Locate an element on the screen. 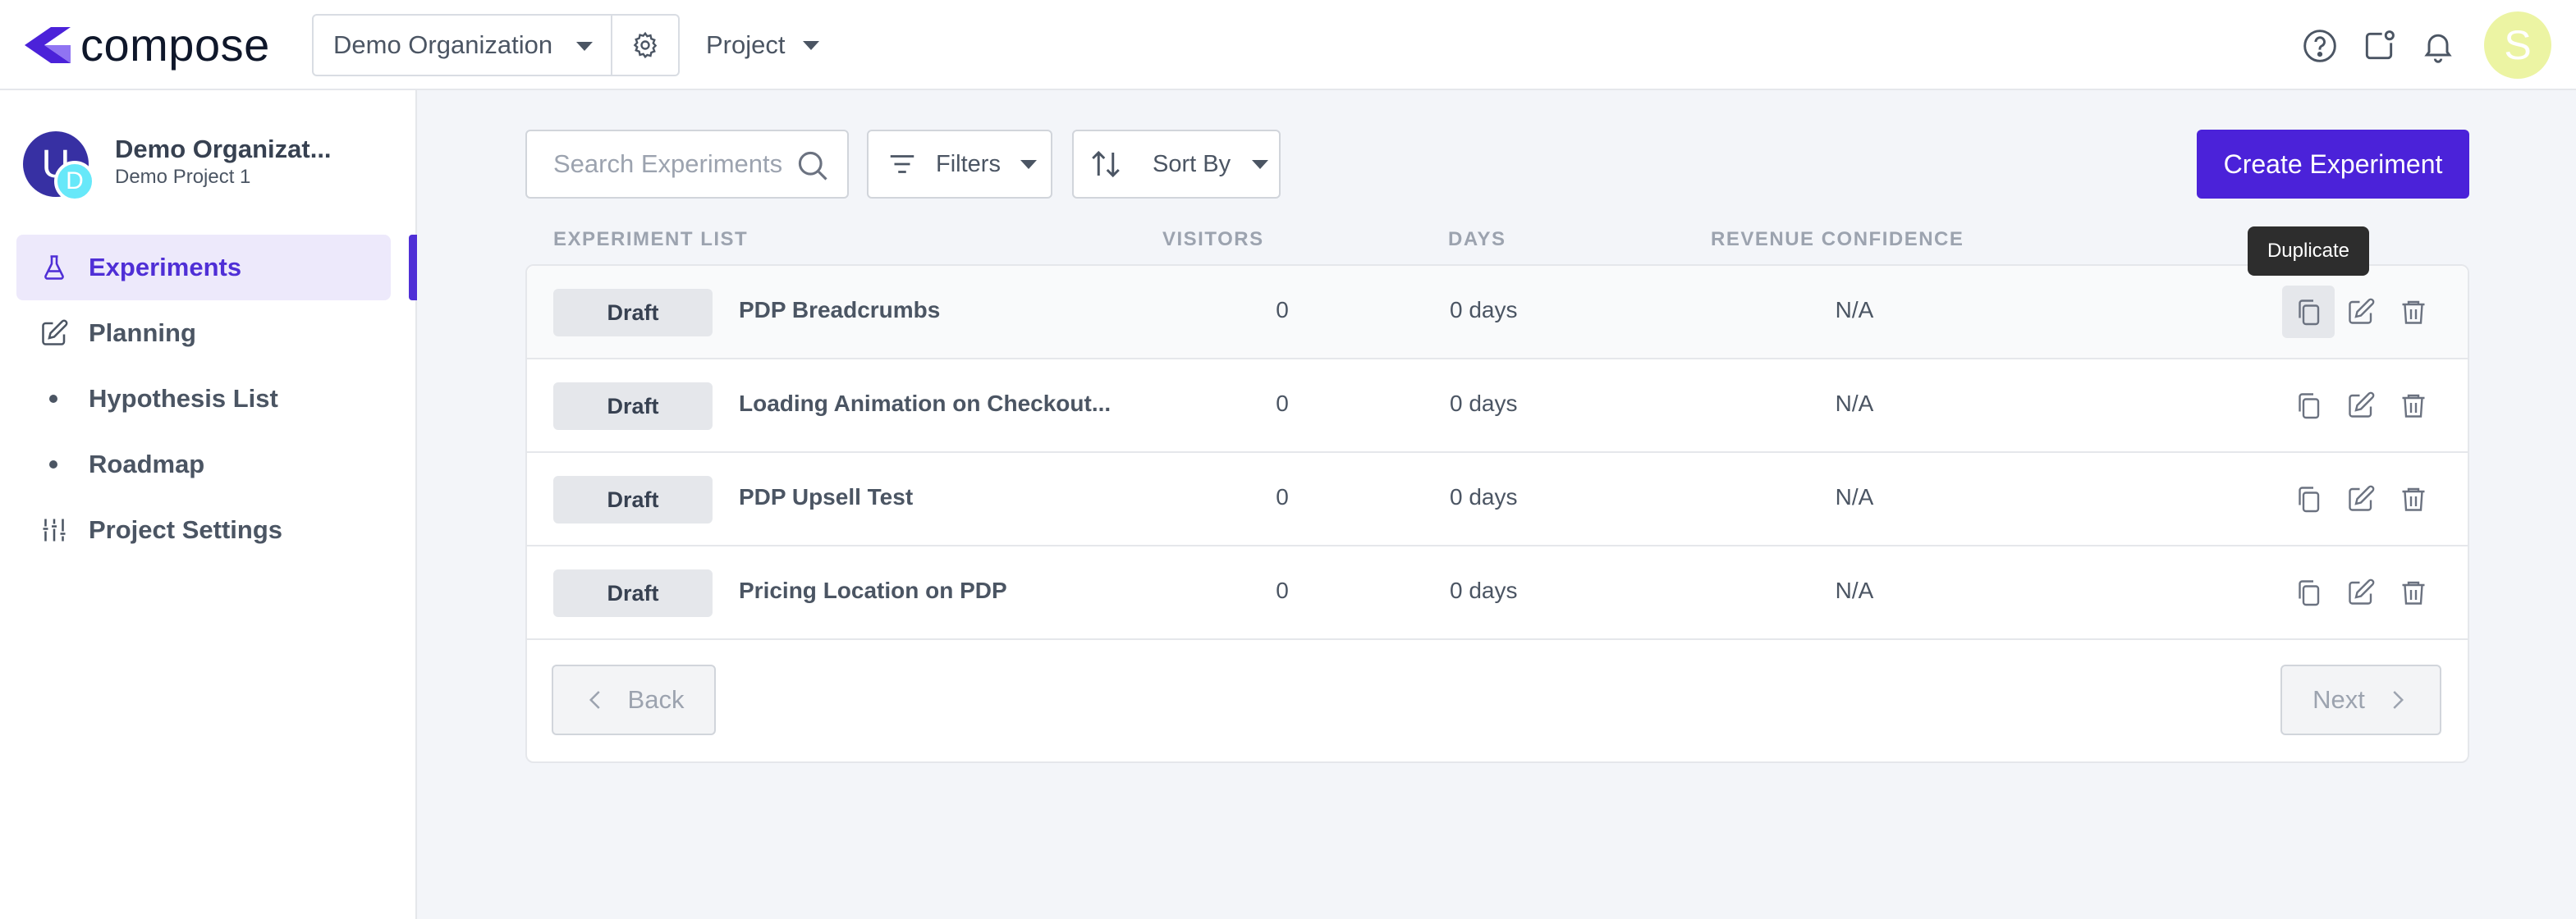  chevron-right-icon is located at coordinates (2399, 700).